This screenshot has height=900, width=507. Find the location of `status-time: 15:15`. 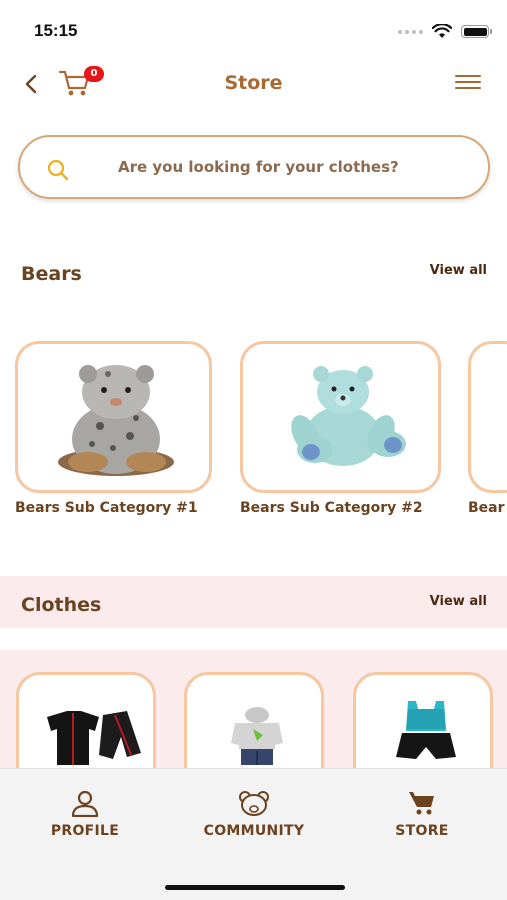

status-time: 15:15 is located at coordinates (56, 30).